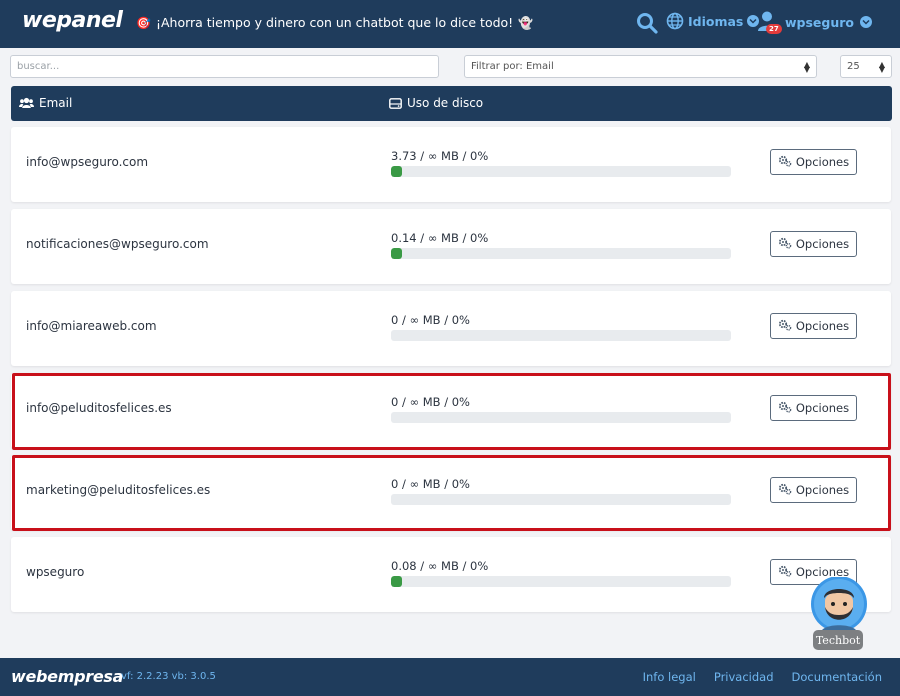  What do you see at coordinates (774, 29) in the screenshot?
I see `notification-badge: 27` at bounding box center [774, 29].